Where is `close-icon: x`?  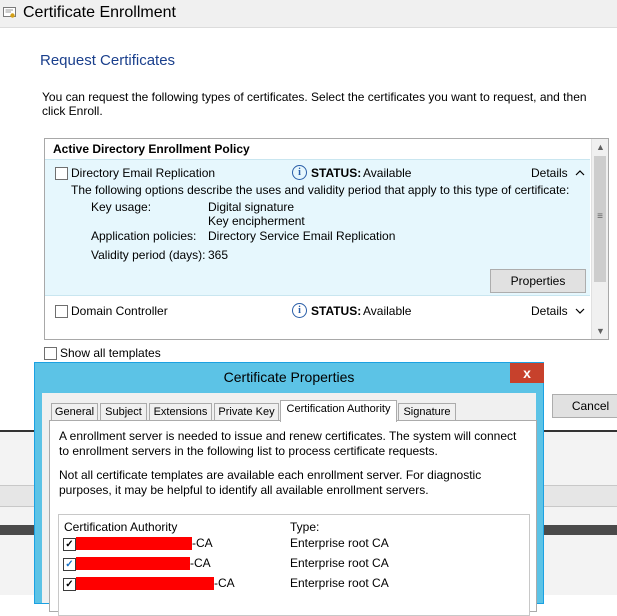 close-icon: x is located at coordinates (527, 373).